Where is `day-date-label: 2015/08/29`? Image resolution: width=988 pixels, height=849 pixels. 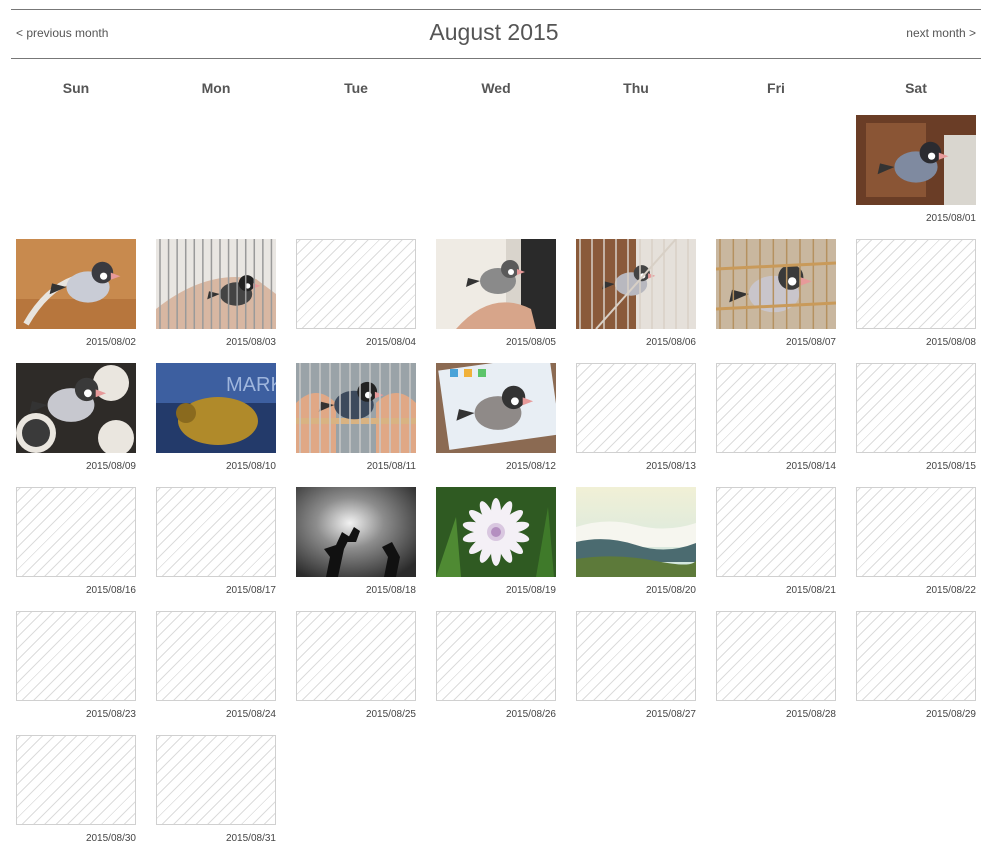
day-date-label: 2015/08/29 is located at coordinates (950, 714).